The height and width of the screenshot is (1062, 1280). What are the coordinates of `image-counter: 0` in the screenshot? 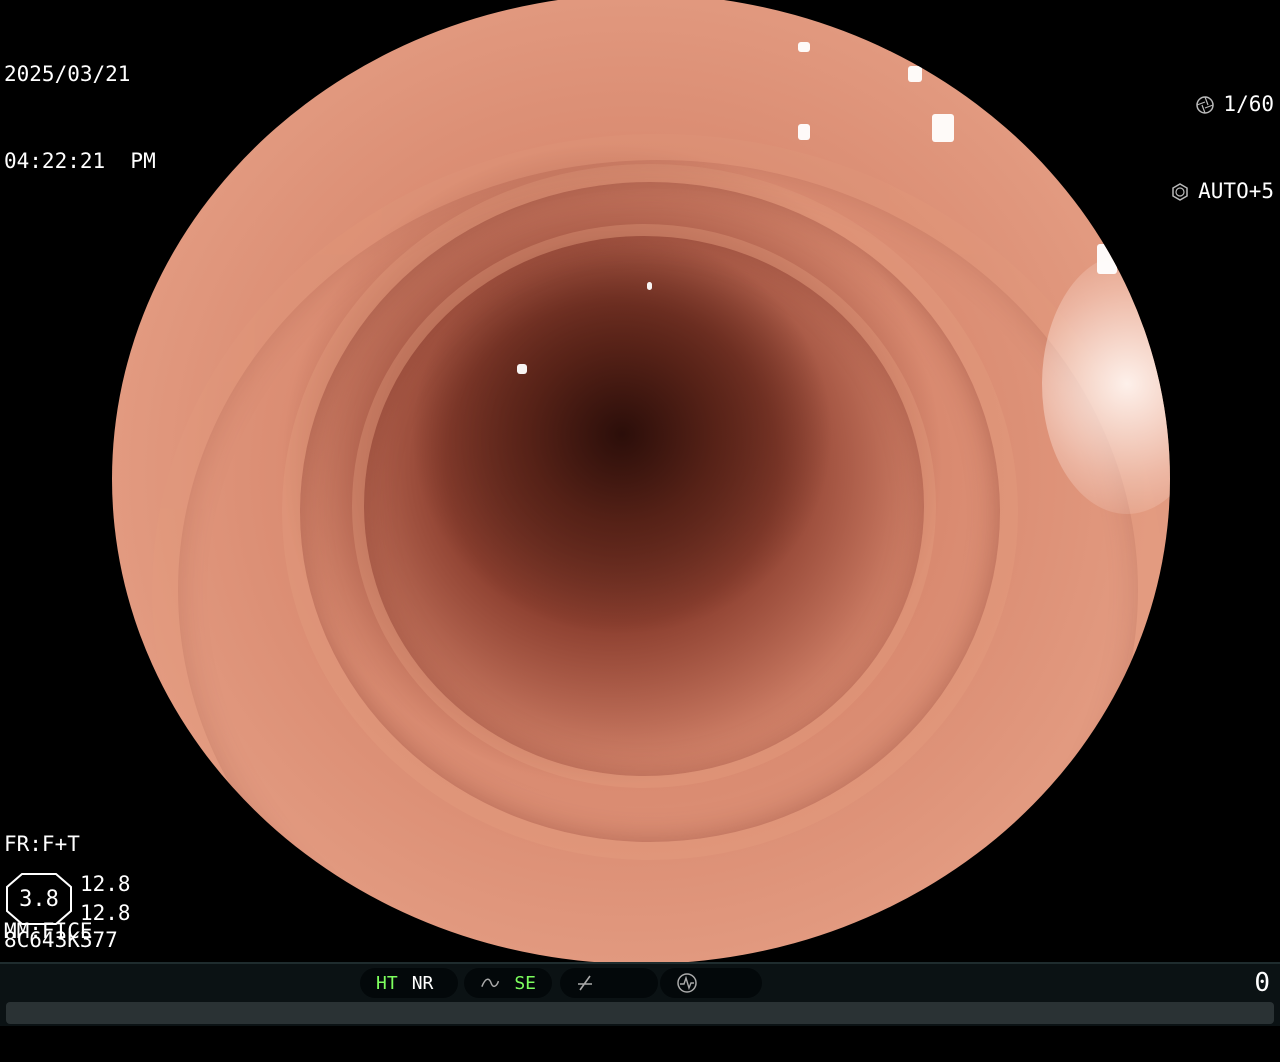 It's located at (1262, 983).